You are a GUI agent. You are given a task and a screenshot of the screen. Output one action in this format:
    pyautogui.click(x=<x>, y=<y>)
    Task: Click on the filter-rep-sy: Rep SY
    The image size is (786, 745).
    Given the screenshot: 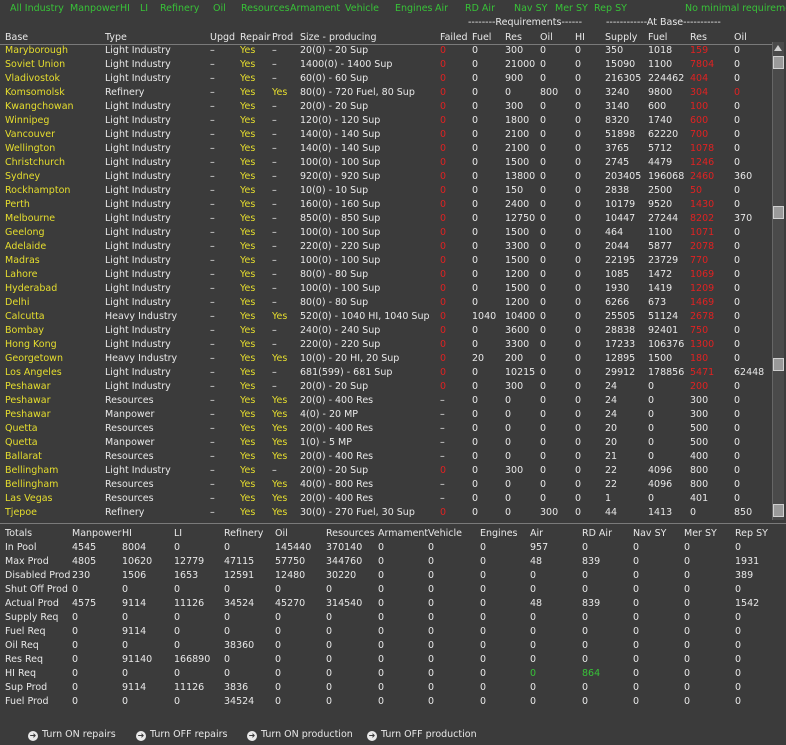 What is the action you would take?
    pyautogui.click(x=610, y=8)
    